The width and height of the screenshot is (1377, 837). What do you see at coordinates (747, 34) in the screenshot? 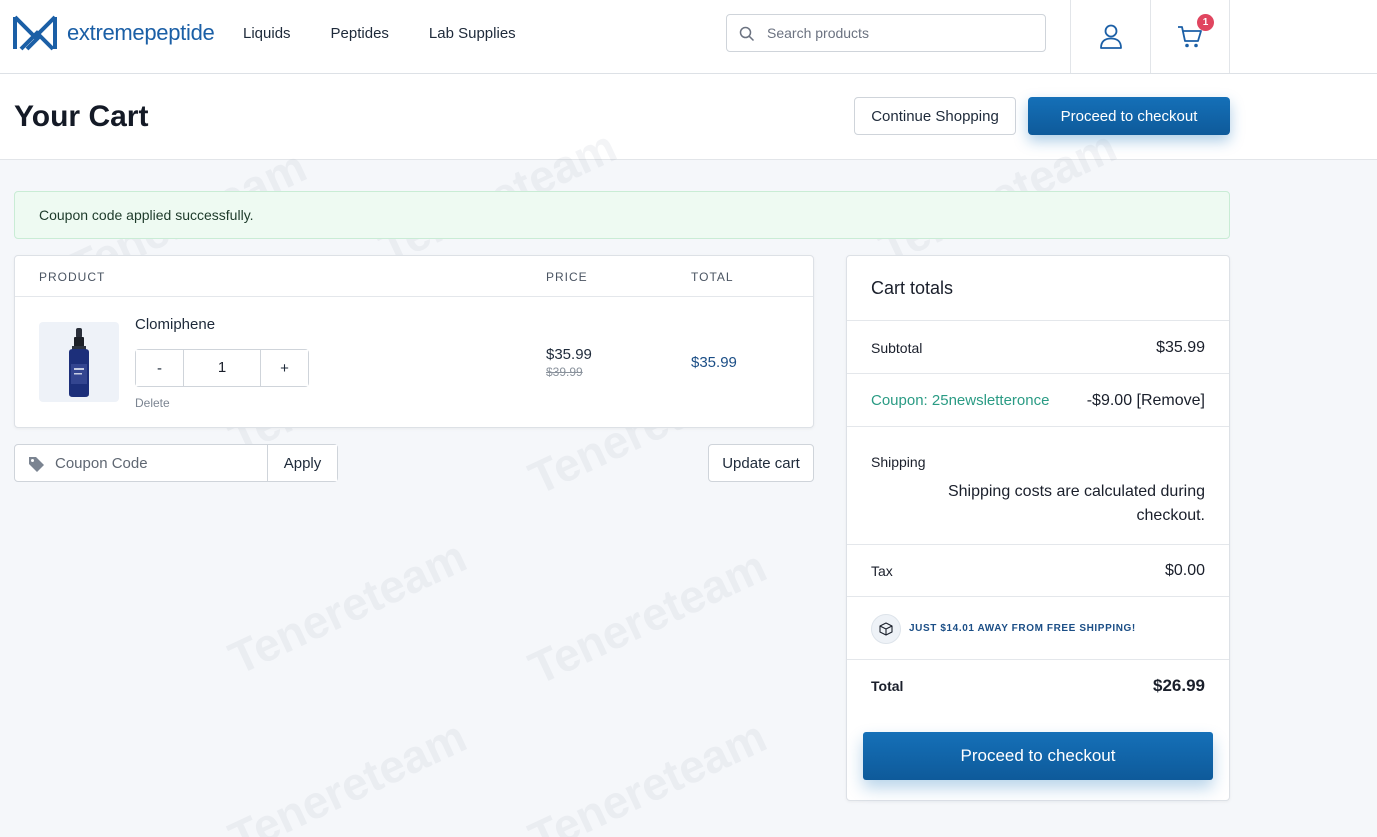
I see `search-icon` at bounding box center [747, 34].